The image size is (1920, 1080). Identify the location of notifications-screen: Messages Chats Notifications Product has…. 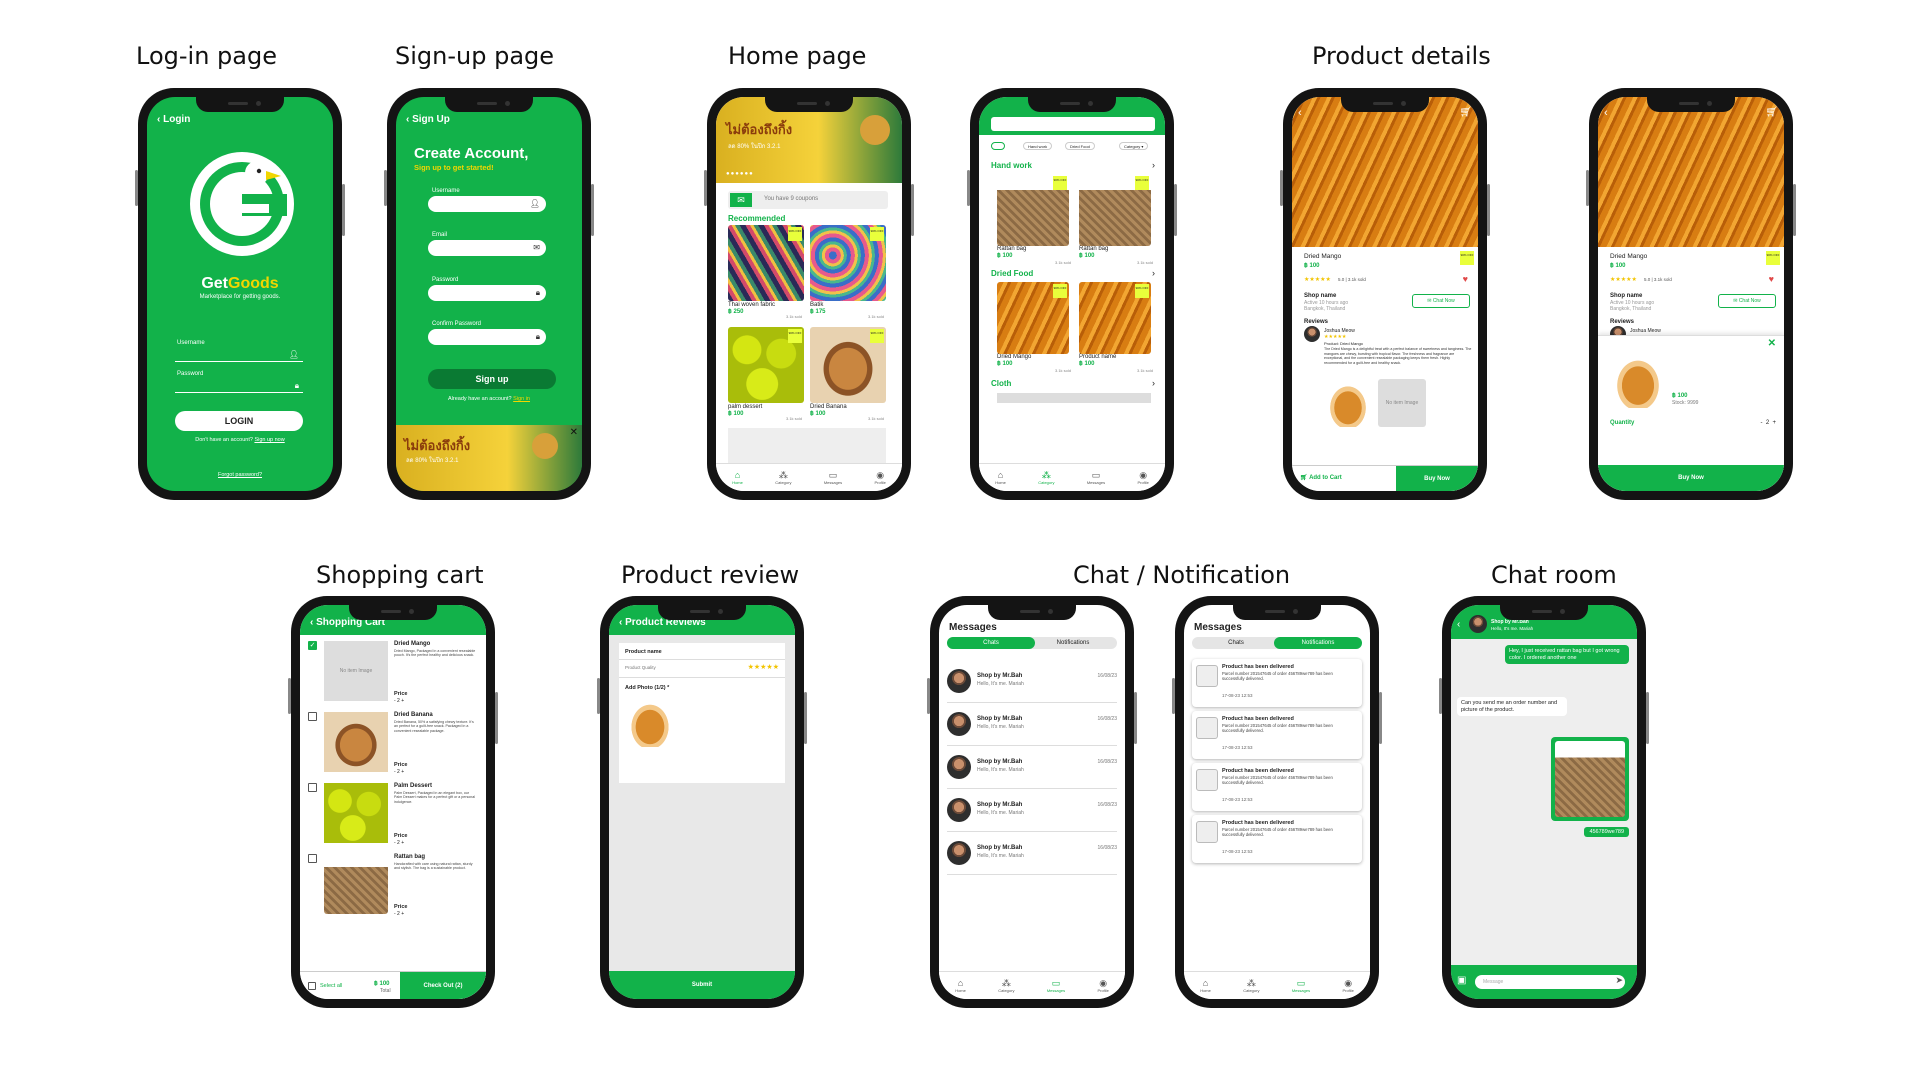
(1277, 802).